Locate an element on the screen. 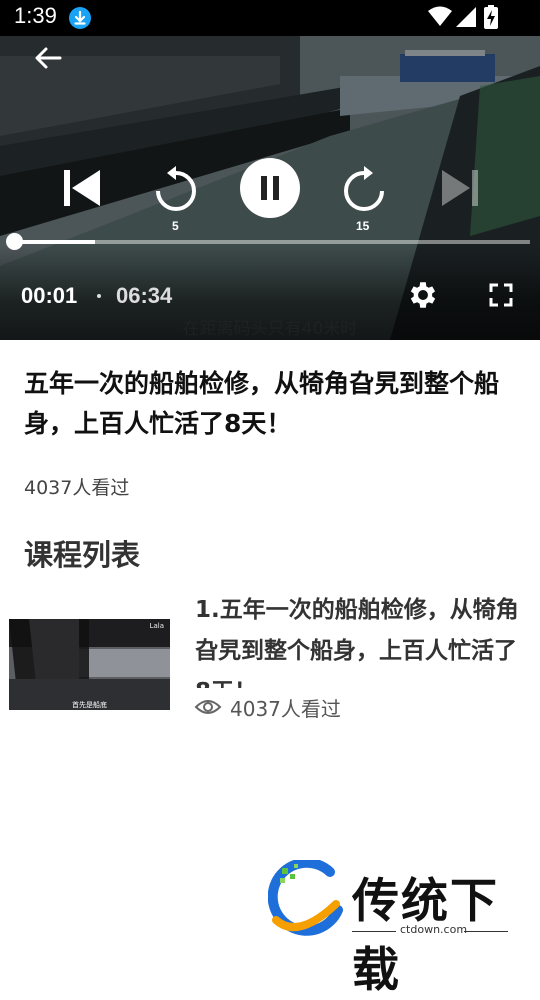 Image resolution: width=540 pixels, height=1000 pixels. gear-icon is located at coordinates (423, 297).